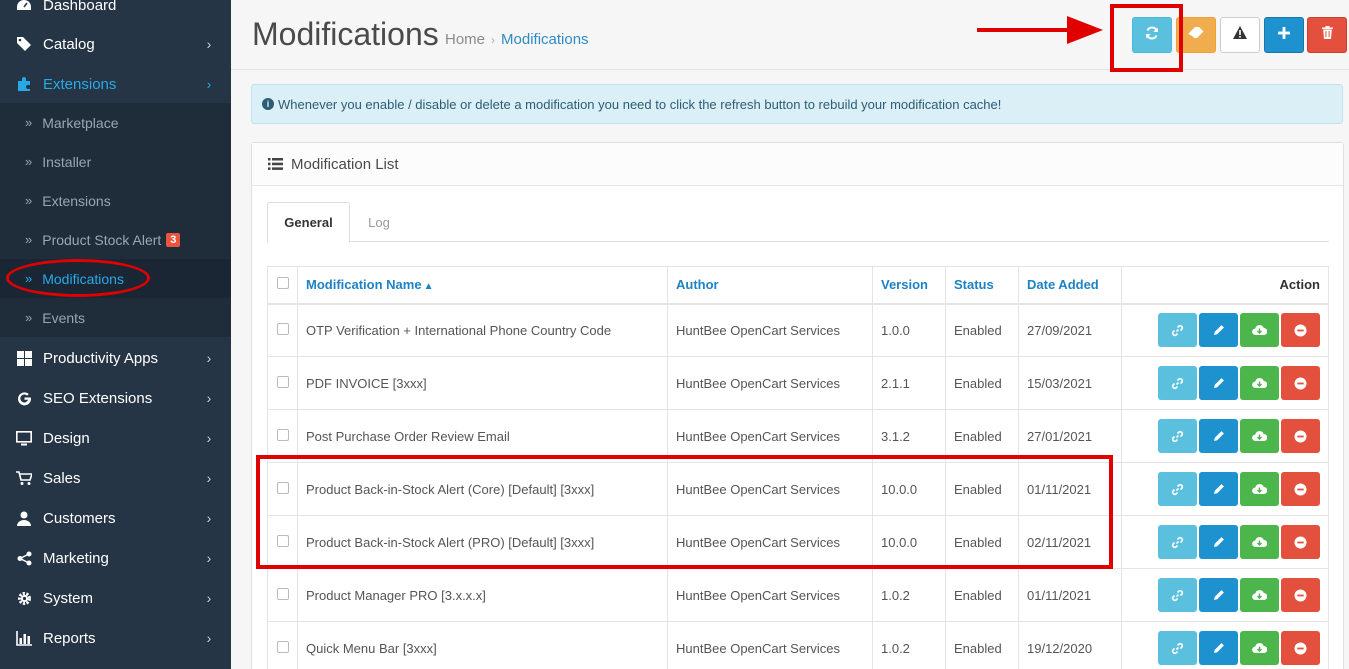  What do you see at coordinates (1240, 35) in the screenshot?
I see `log-warning-button` at bounding box center [1240, 35].